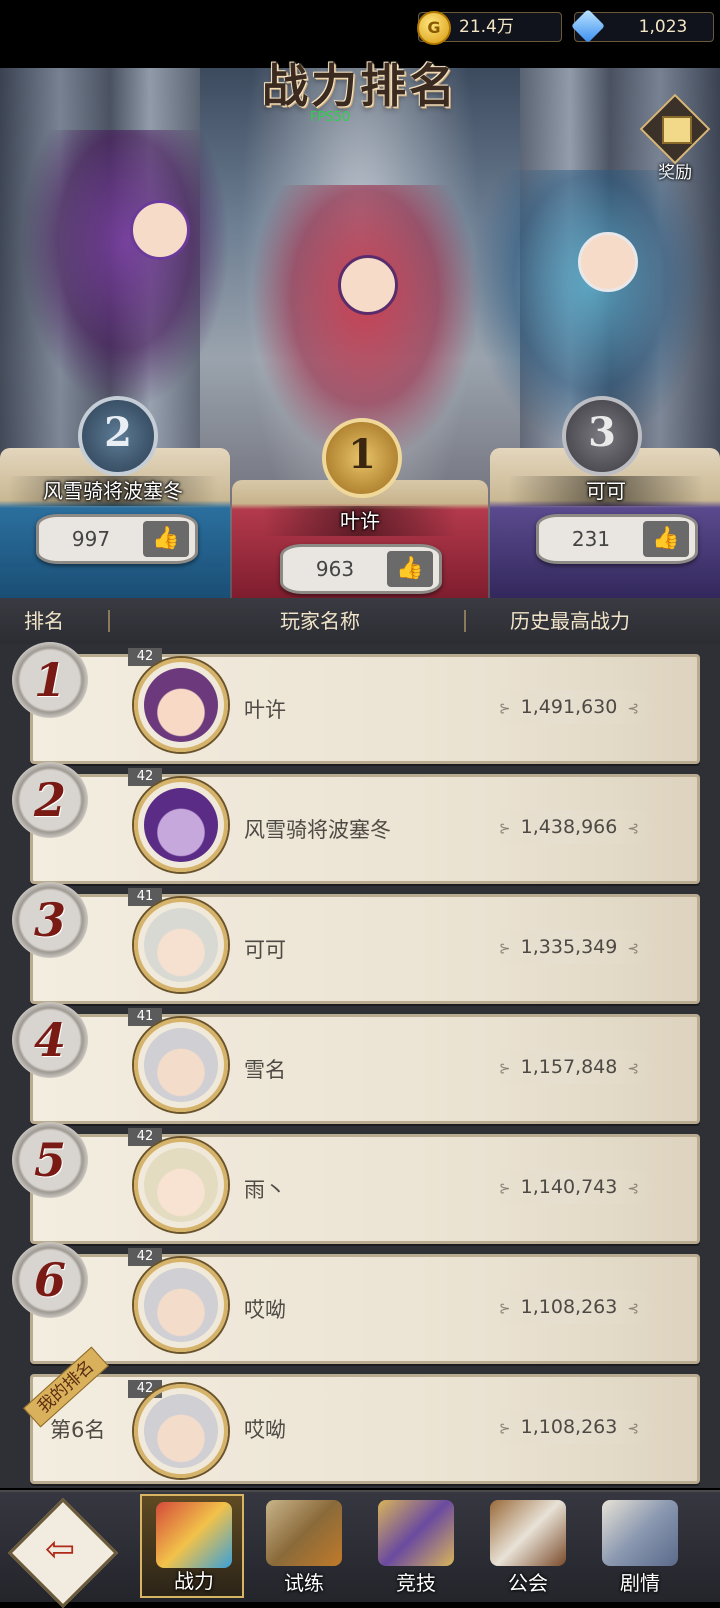  I want to click on player-name: 风雪骑将波塞冬, so click(317, 830).